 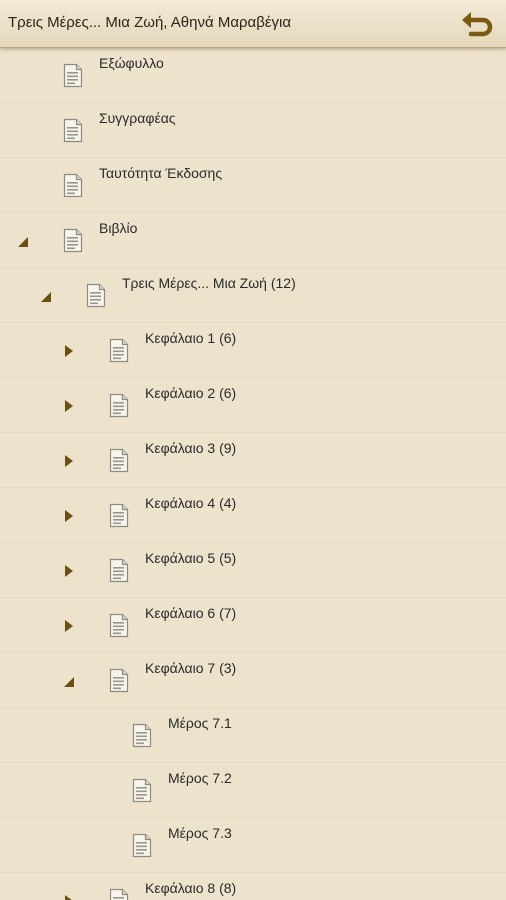 What do you see at coordinates (150, 22) in the screenshot?
I see `book-title: Τρεις Μέρες... Μια Ζωή, Αθηνά Μαραβέγια` at bounding box center [150, 22].